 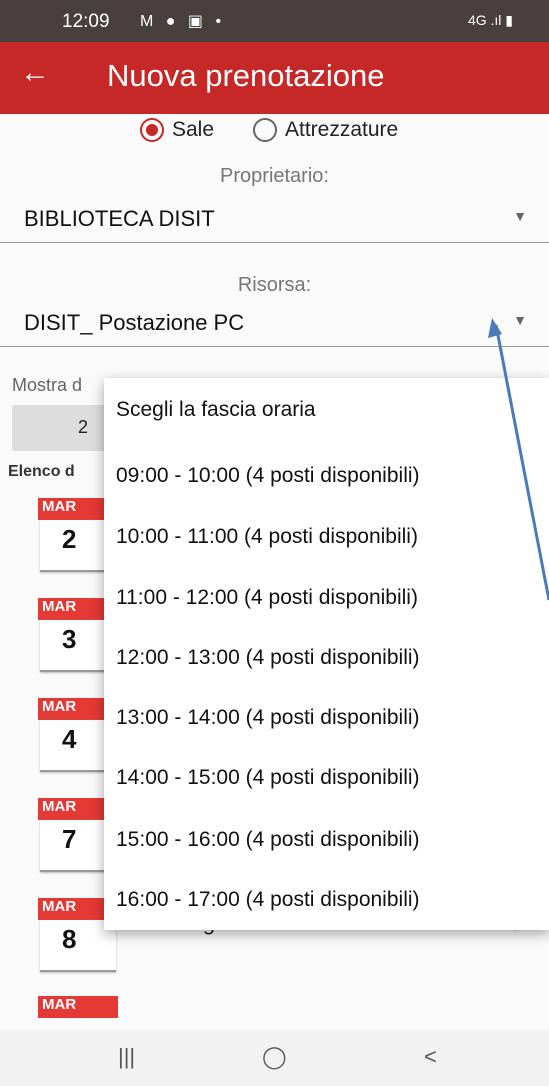 I want to click on system-nav-bar: ||| ◯ <, so click(x=274, y=1058).